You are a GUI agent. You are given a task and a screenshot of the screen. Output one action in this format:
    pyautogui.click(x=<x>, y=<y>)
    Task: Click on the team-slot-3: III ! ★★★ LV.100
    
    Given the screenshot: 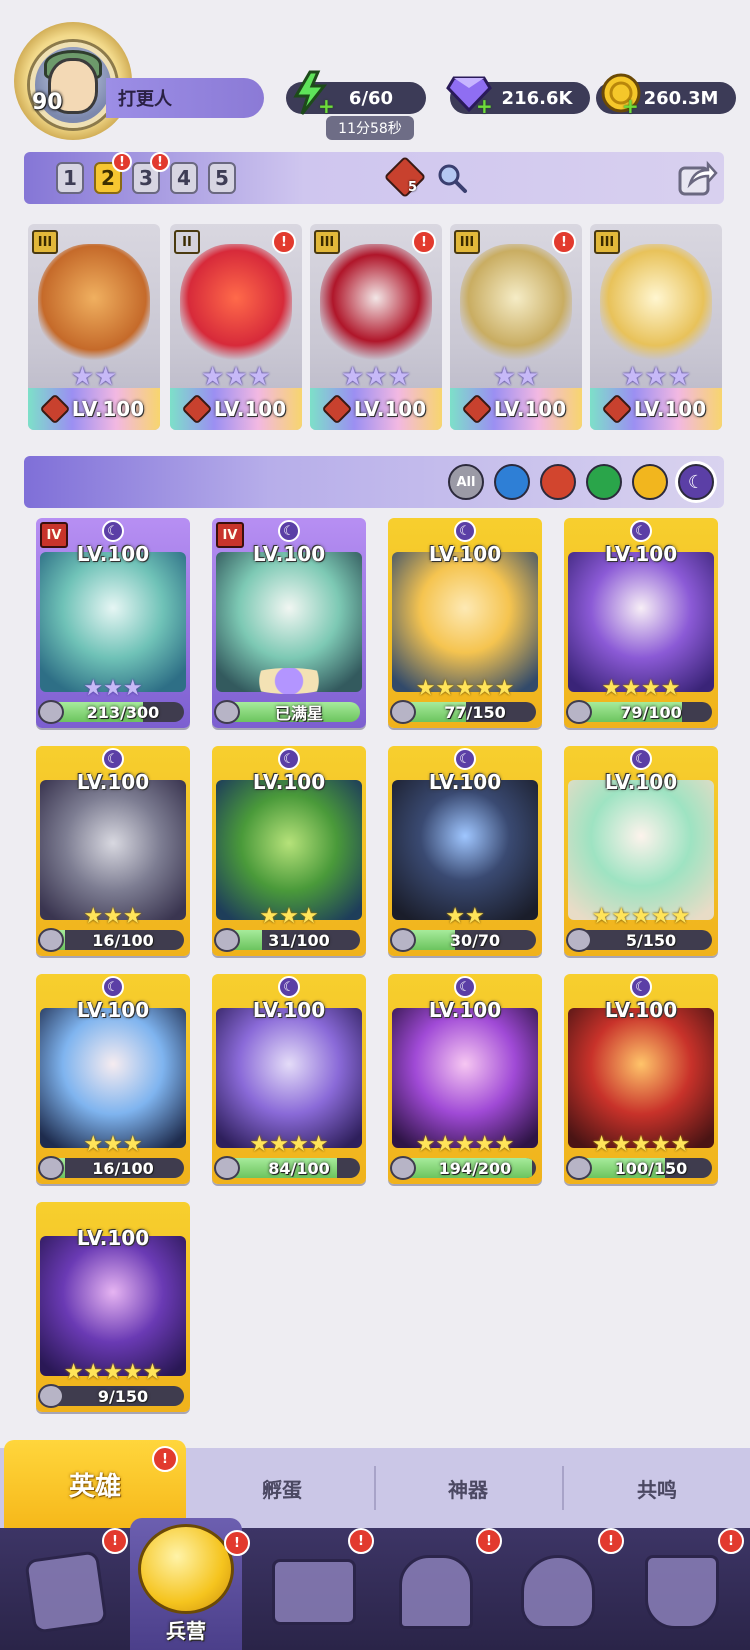 What is the action you would take?
    pyautogui.click(x=376, y=327)
    